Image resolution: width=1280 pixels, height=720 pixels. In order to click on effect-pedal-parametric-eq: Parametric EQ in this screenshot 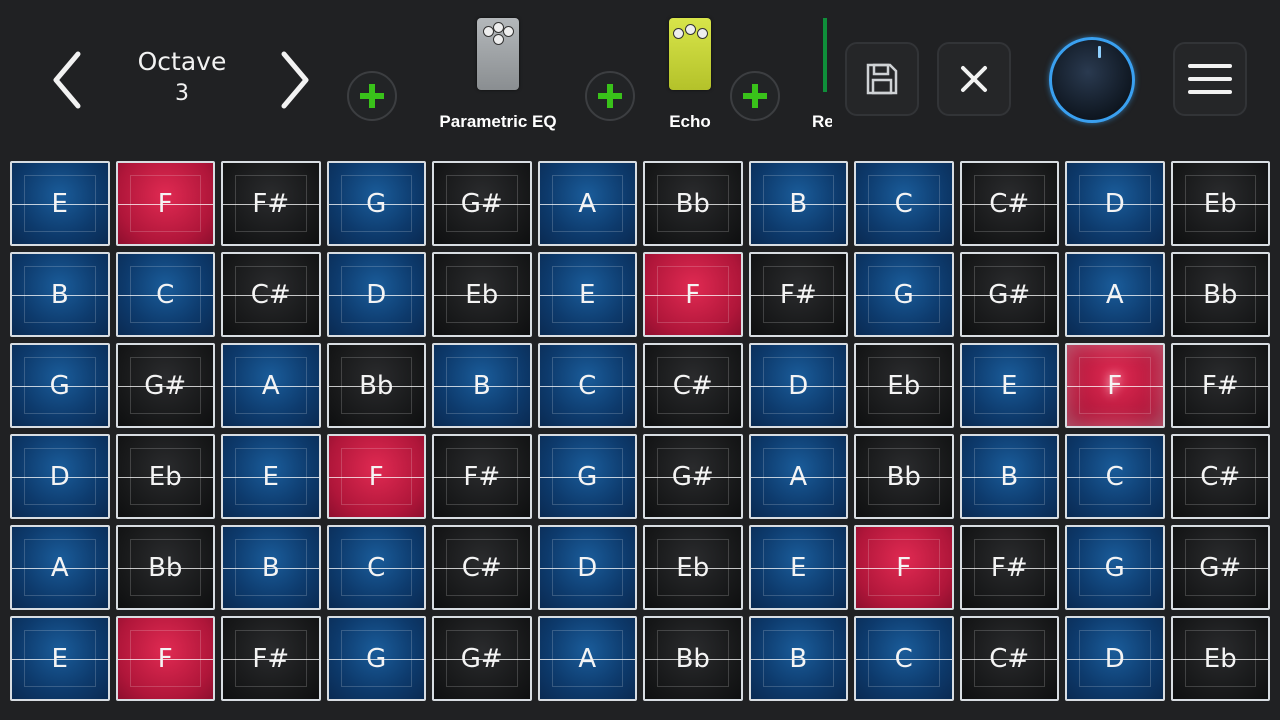, I will do `click(498, 75)`.